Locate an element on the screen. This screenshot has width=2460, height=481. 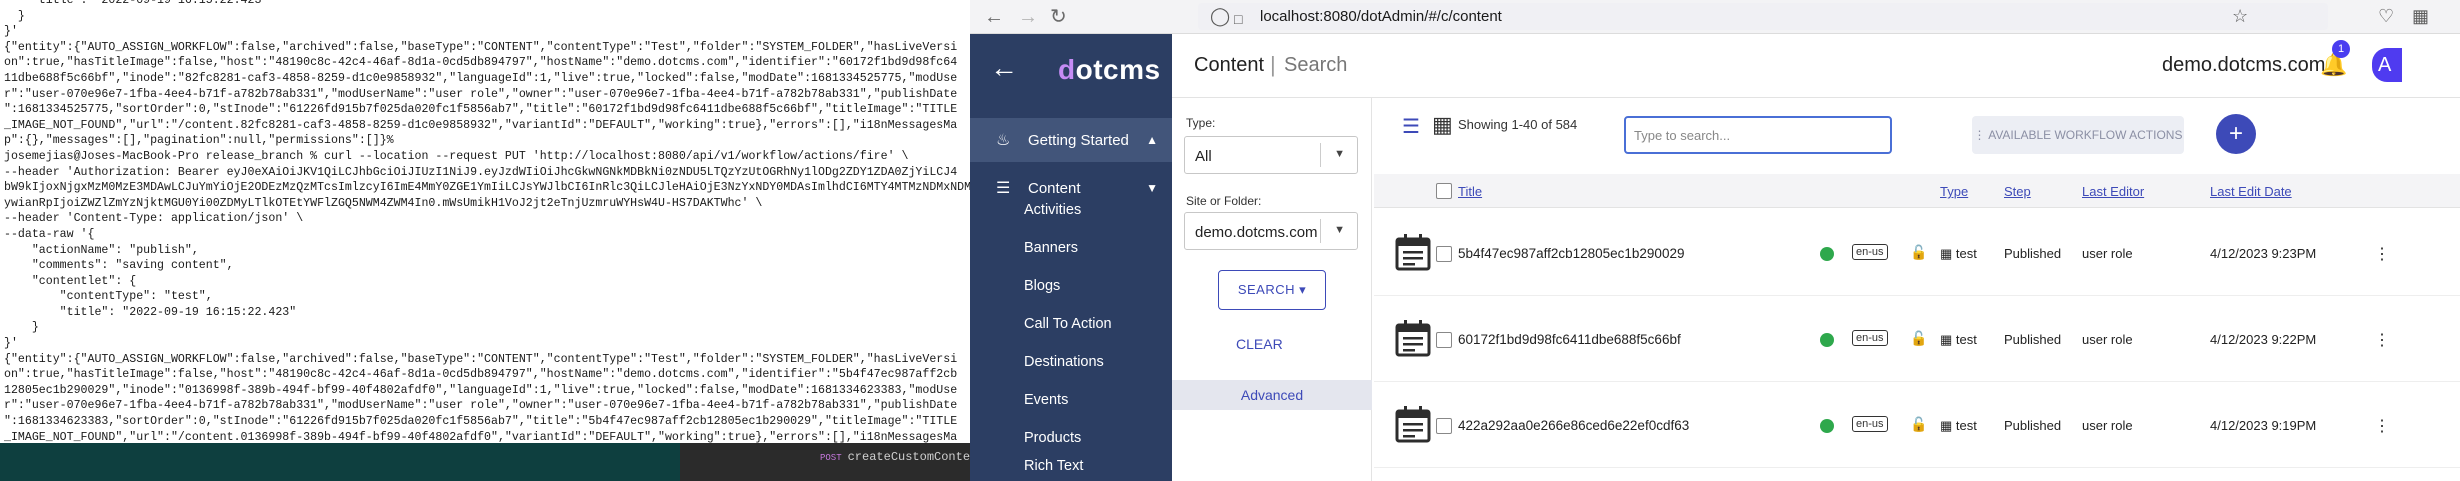
content-header: Content | Search demo.dotcms.com 🔔 1 A is located at coordinates (1816, 66).